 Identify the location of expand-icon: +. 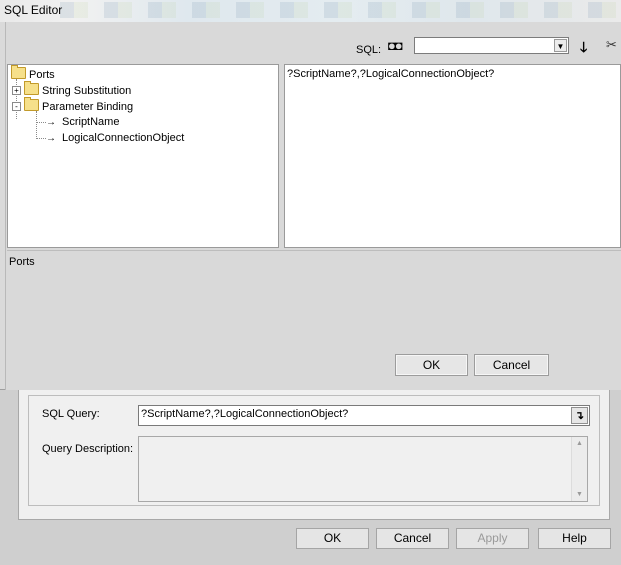
(16, 90).